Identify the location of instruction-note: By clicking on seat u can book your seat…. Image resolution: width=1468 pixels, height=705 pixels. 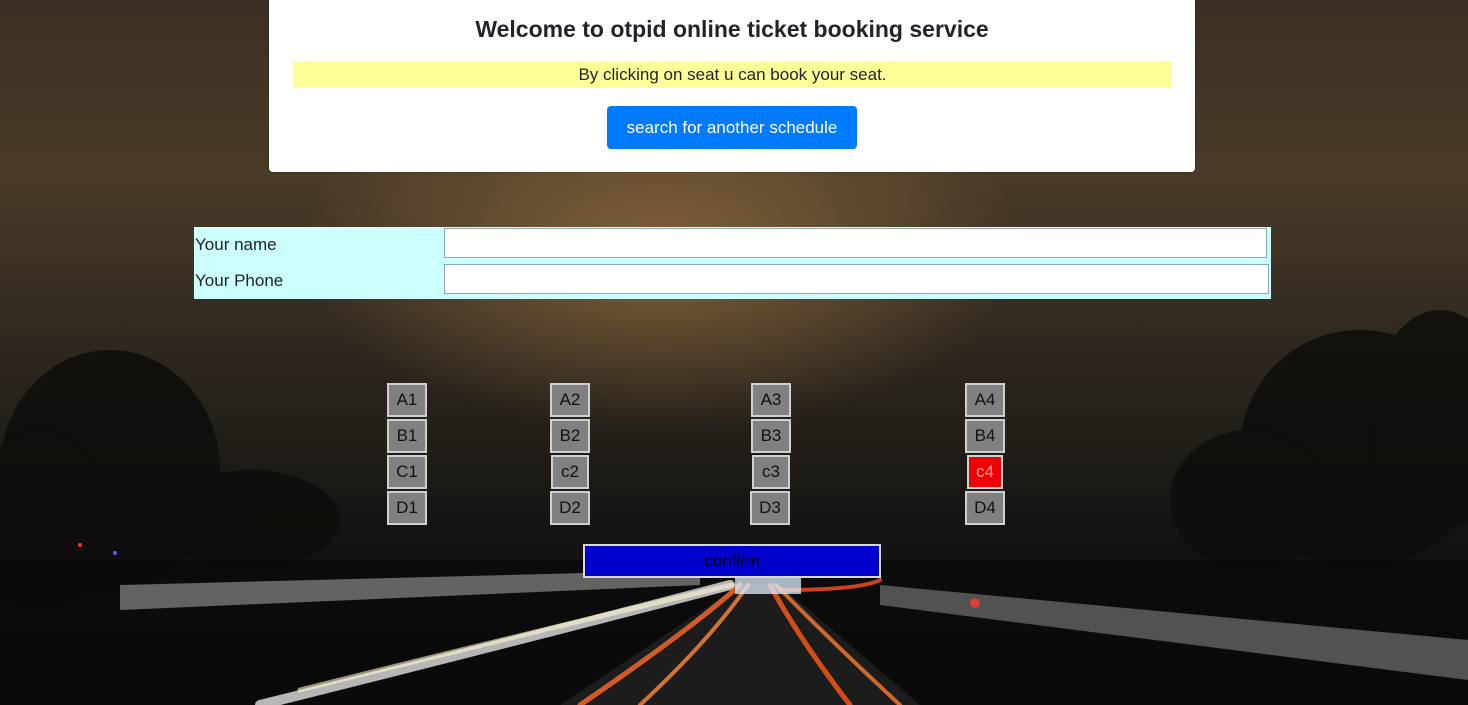
(732, 74).